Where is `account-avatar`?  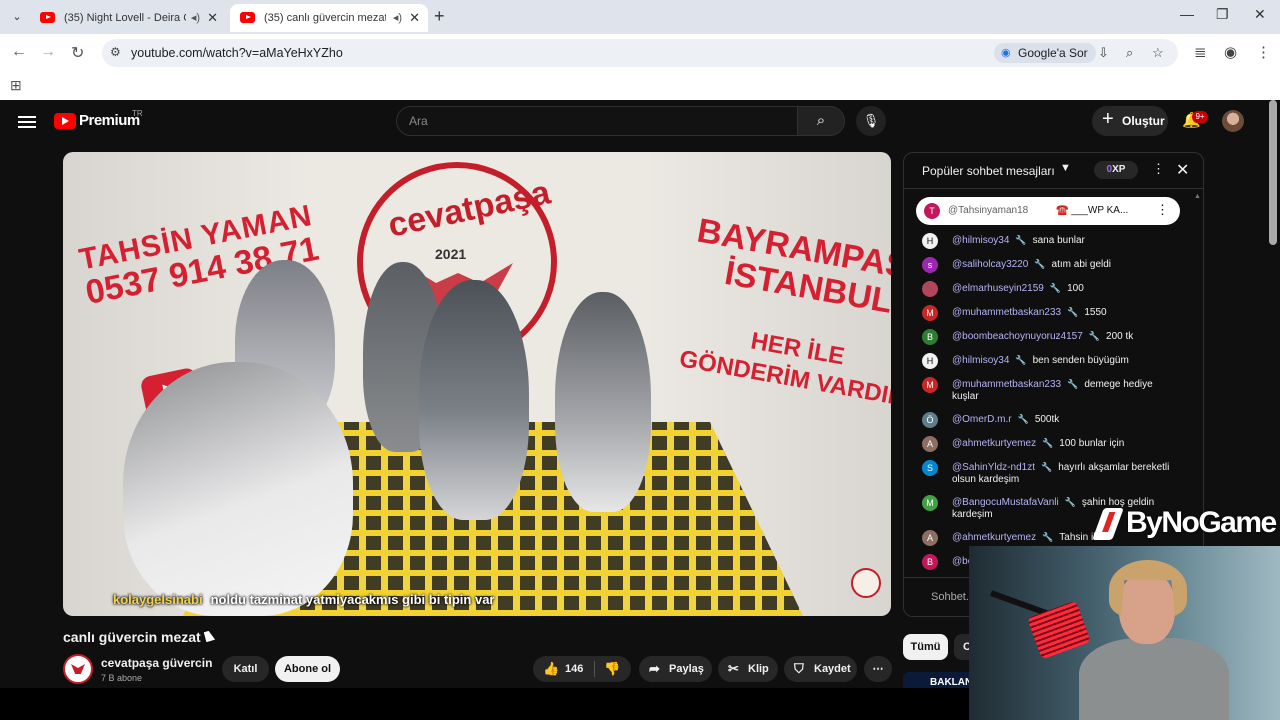 account-avatar is located at coordinates (1233, 121).